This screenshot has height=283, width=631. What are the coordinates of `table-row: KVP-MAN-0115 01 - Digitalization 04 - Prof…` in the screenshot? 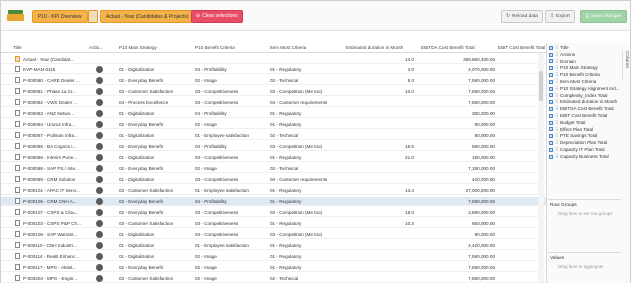 It's located at (273, 69).